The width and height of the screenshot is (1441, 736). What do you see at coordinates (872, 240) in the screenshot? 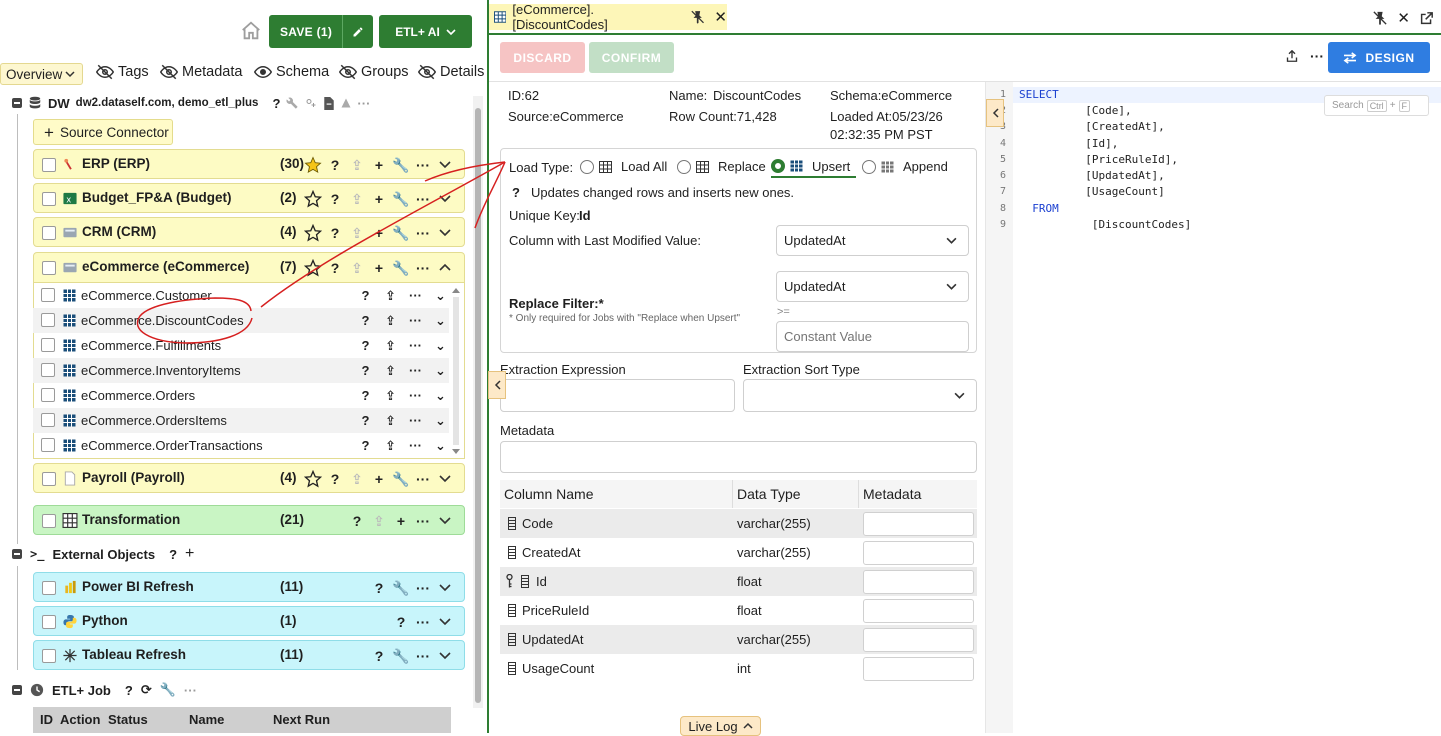
I see `last-modified-select: UpdatedAt` at bounding box center [872, 240].